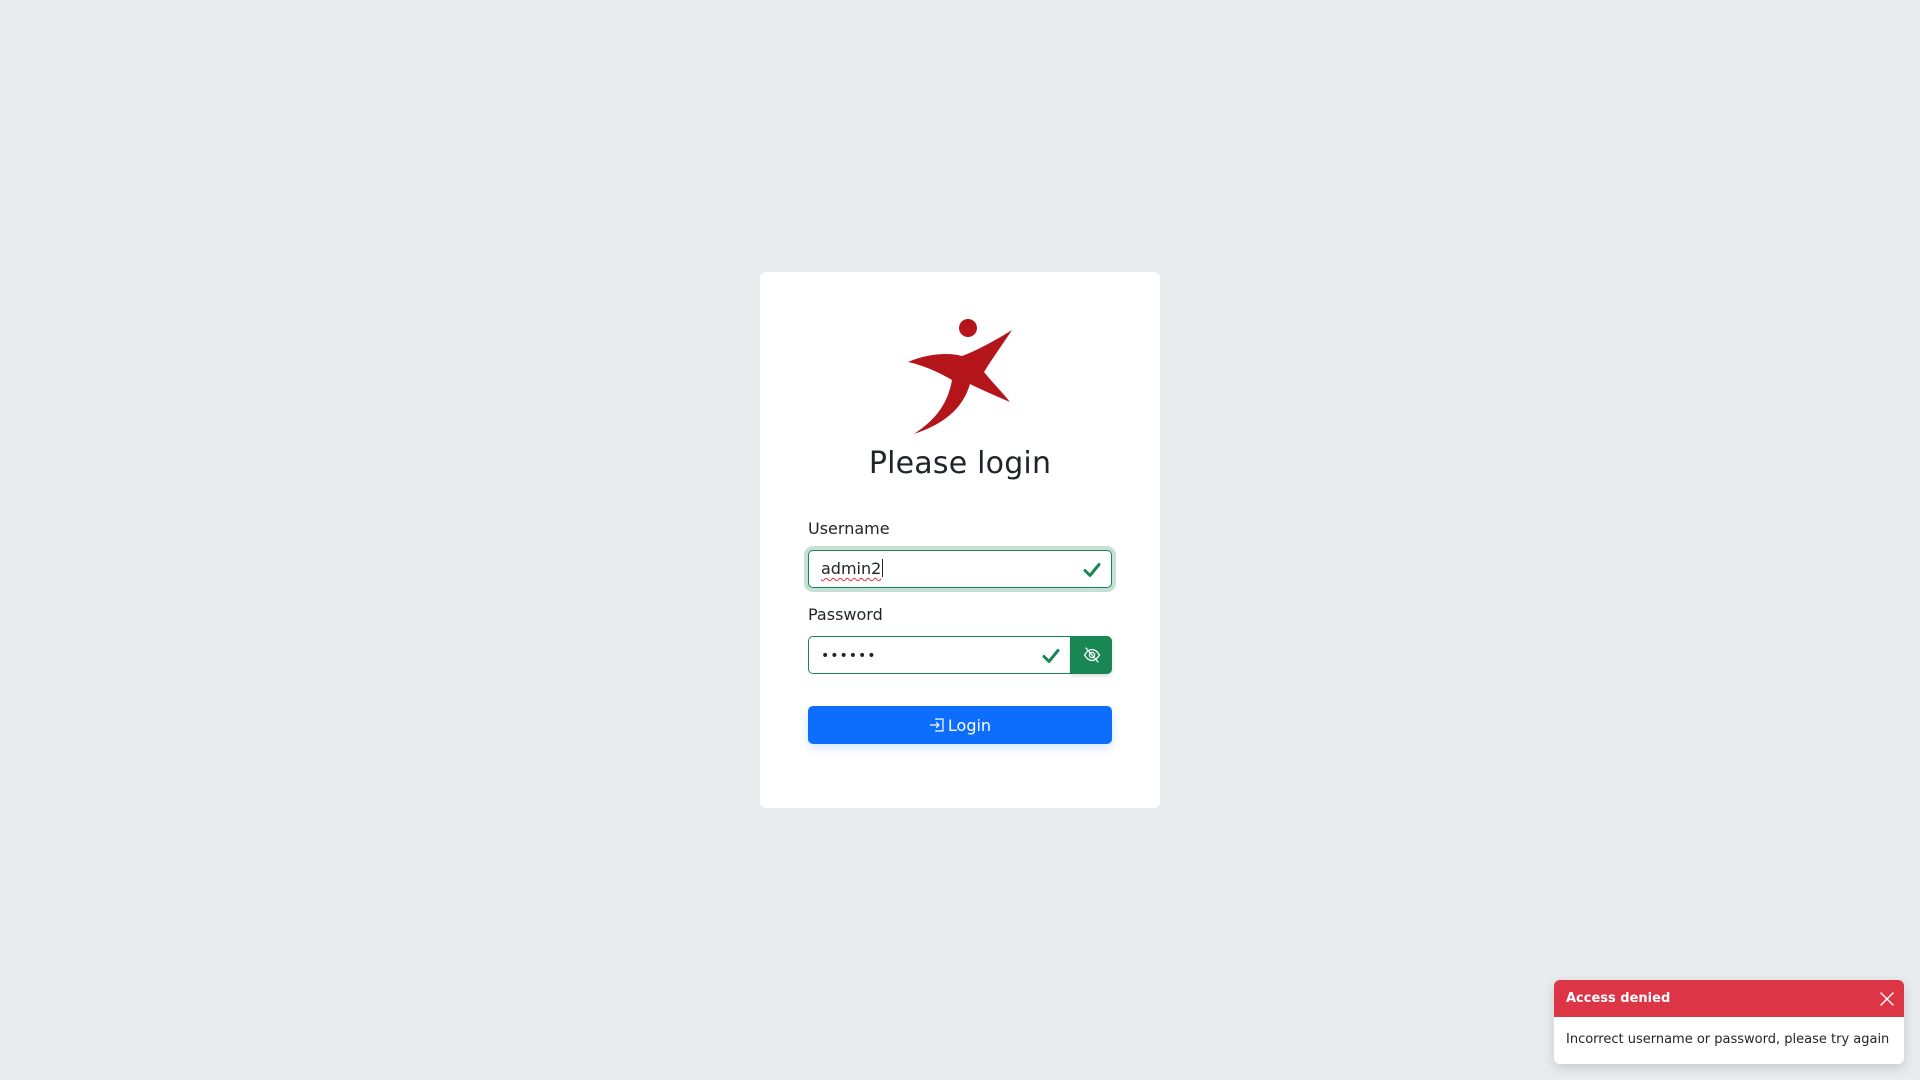  I want to click on page-title: Please login, so click(960, 463).